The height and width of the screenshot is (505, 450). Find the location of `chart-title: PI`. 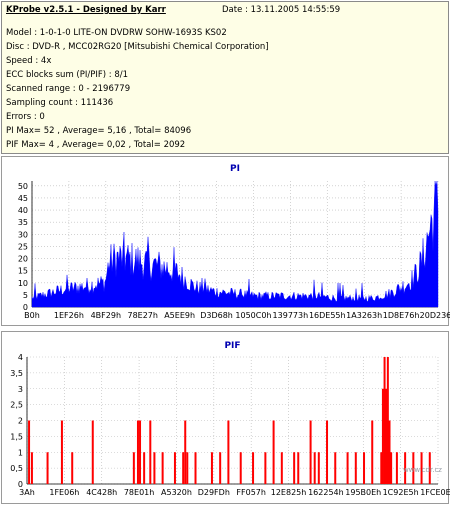

chart-title: PI is located at coordinates (235, 169).